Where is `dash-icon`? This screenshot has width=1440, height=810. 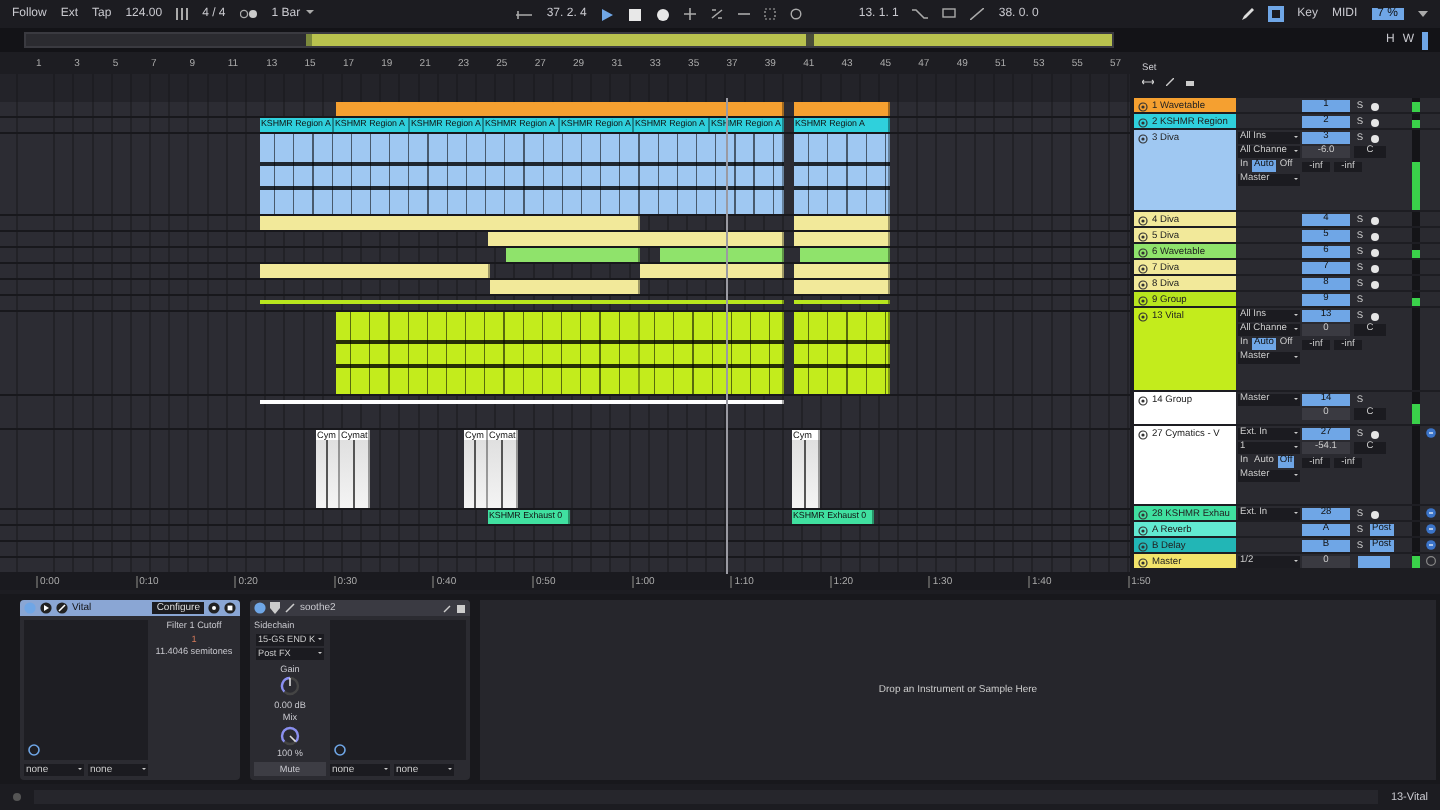
dash-icon is located at coordinates (744, 14).